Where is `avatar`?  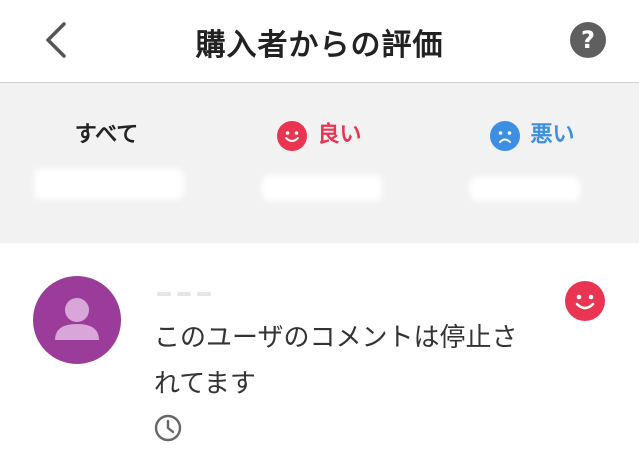
avatar is located at coordinates (77, 320).